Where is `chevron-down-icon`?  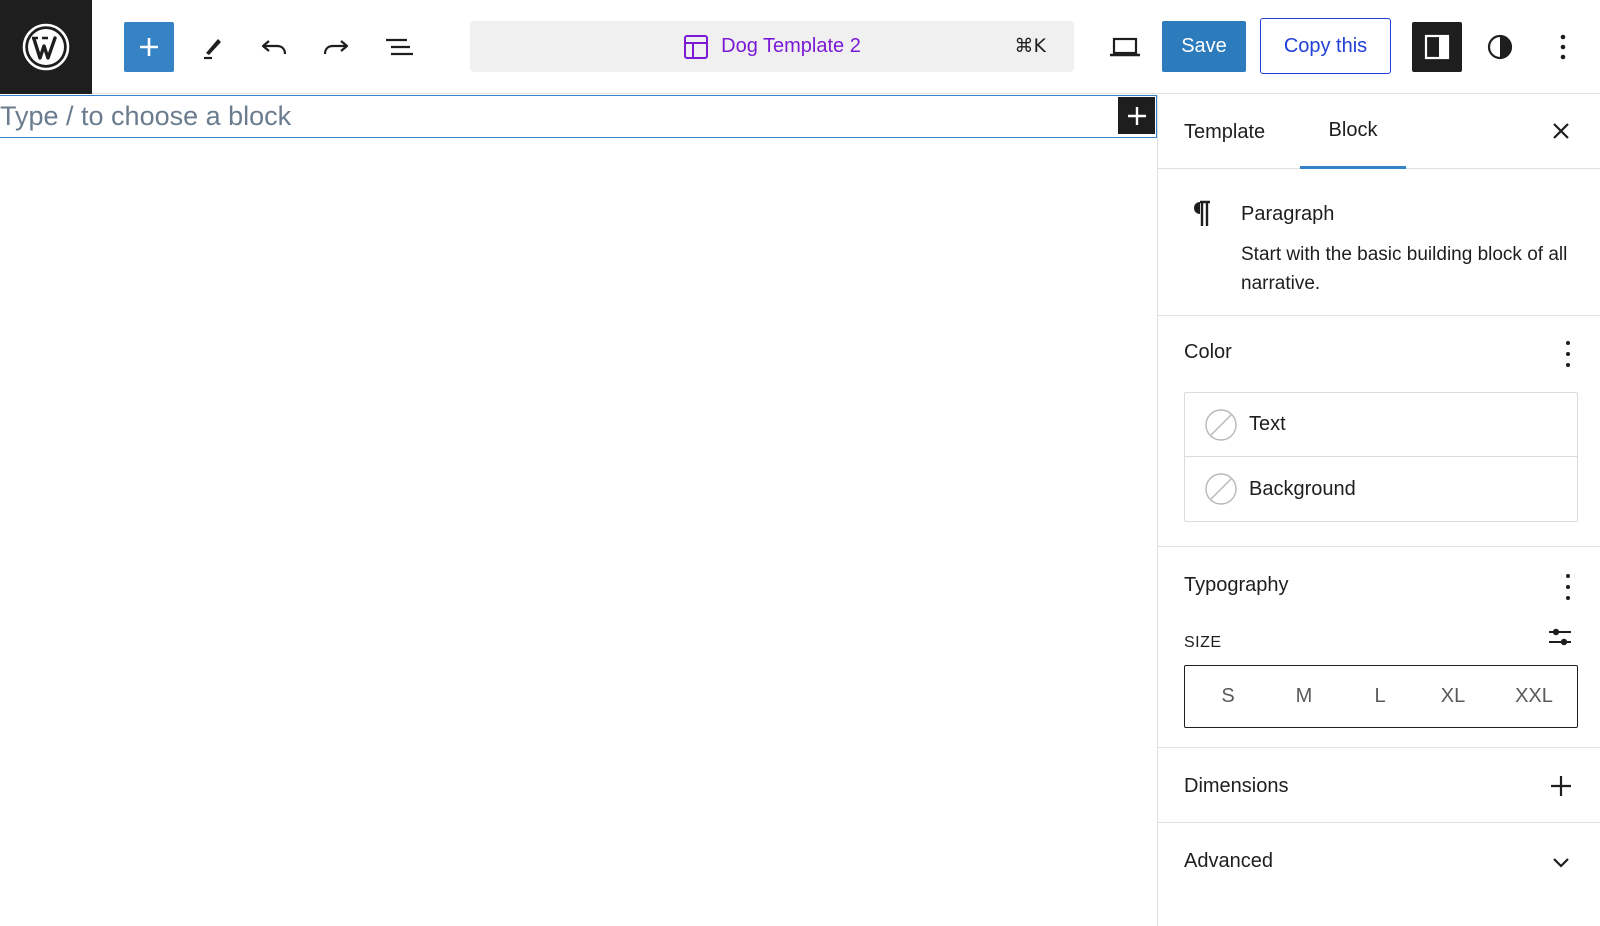
chevron-down-icon is located at coordinates (1561, 862).